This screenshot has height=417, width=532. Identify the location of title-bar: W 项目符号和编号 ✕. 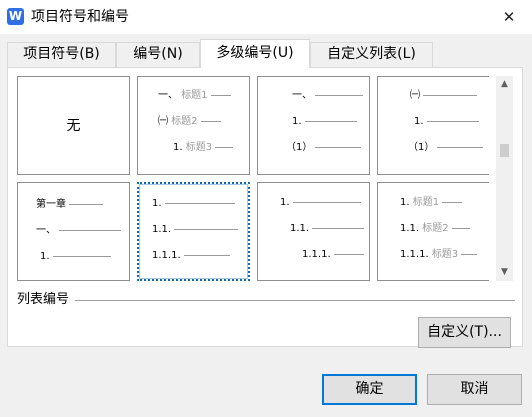
(266, 17).